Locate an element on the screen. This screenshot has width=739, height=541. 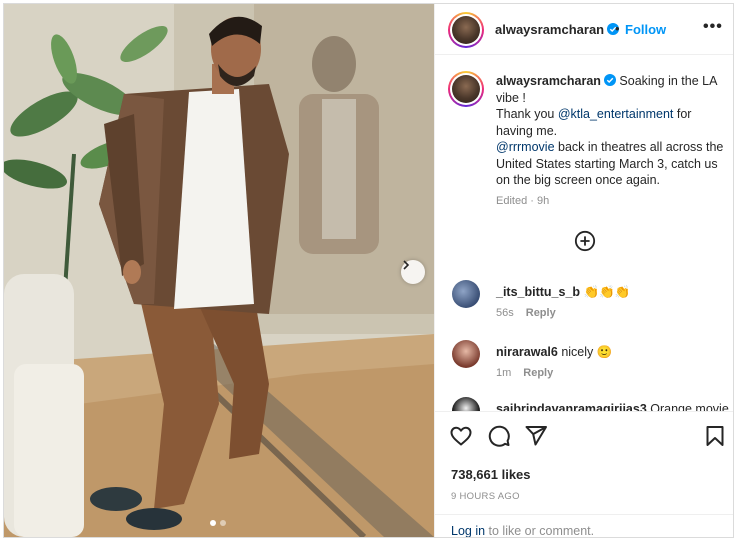
more-dots-icon: ••• is located at coordinates (713, 27).